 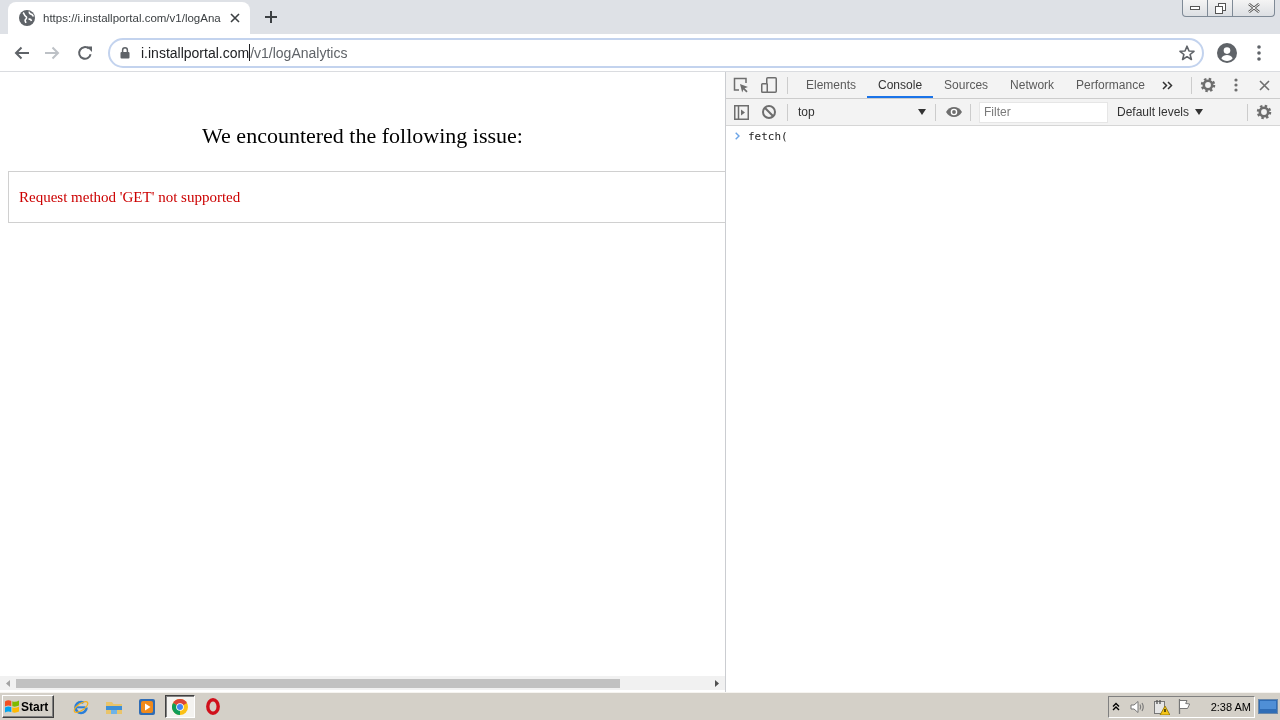 I want to click on speaker-icon, so click(x=1137, y=706).